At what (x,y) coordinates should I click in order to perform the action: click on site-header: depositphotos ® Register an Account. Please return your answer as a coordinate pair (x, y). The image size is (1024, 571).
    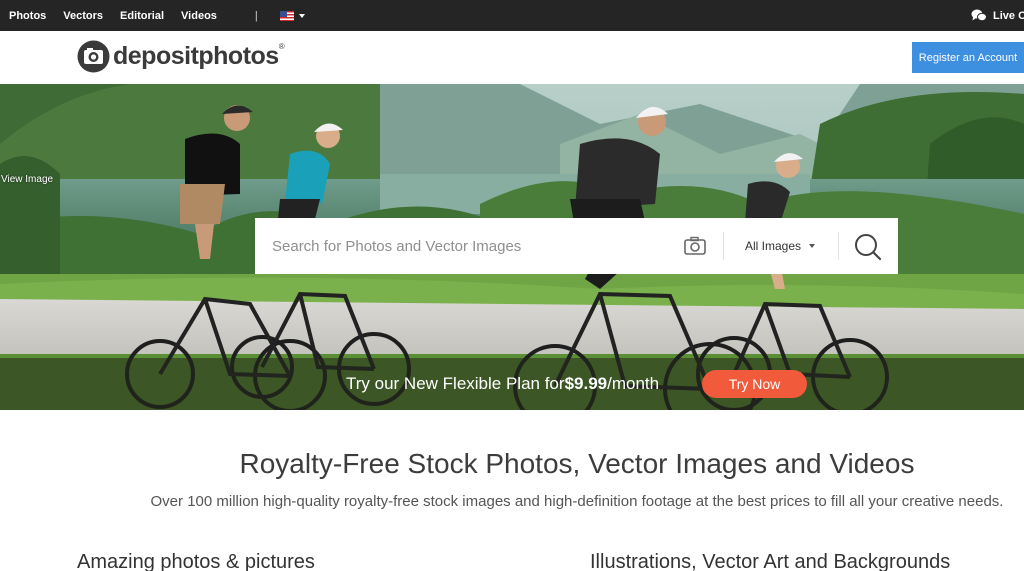
    Looking at the image, I should click on (512, 57).